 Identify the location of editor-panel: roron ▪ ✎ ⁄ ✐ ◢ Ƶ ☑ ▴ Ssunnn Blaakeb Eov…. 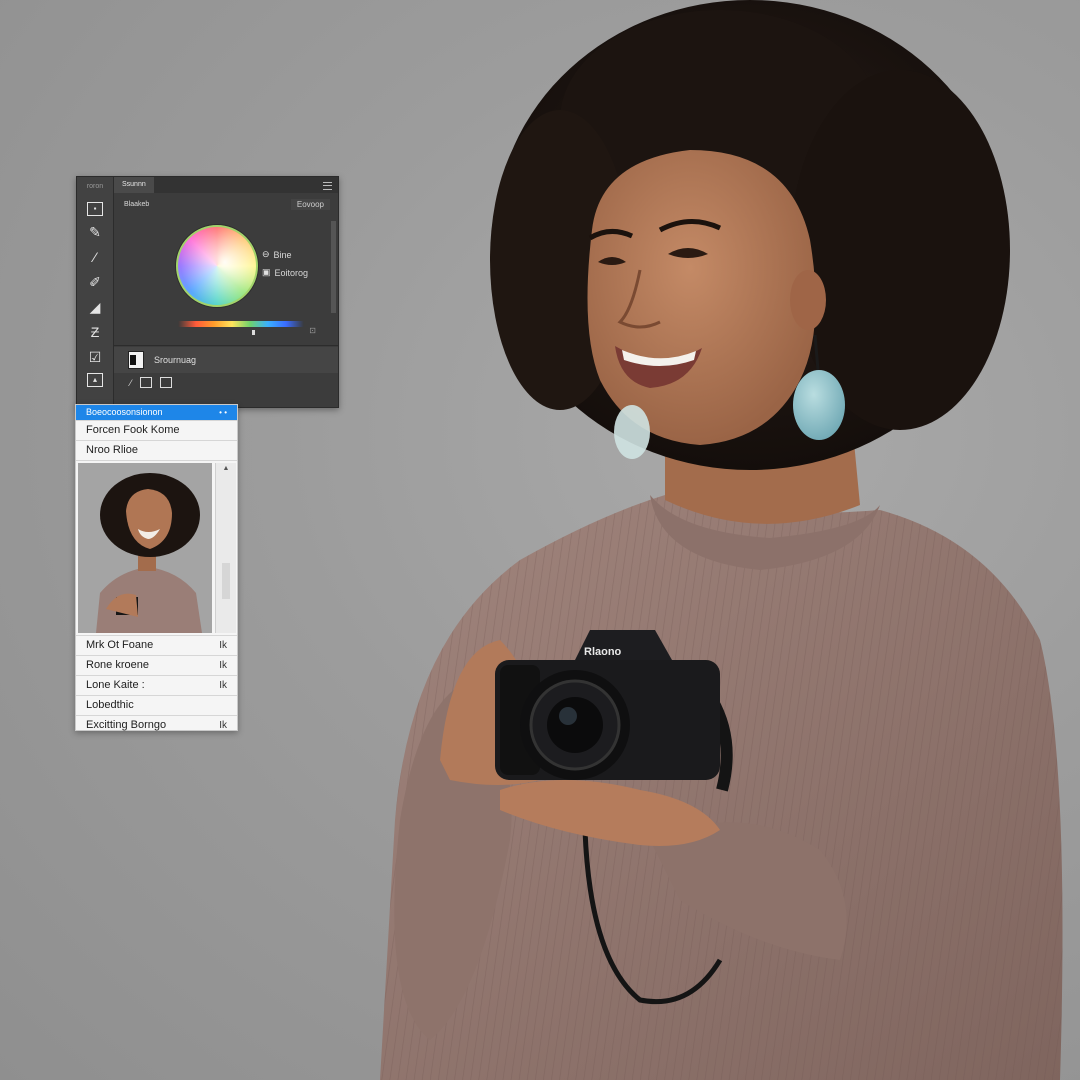
(207, 292).